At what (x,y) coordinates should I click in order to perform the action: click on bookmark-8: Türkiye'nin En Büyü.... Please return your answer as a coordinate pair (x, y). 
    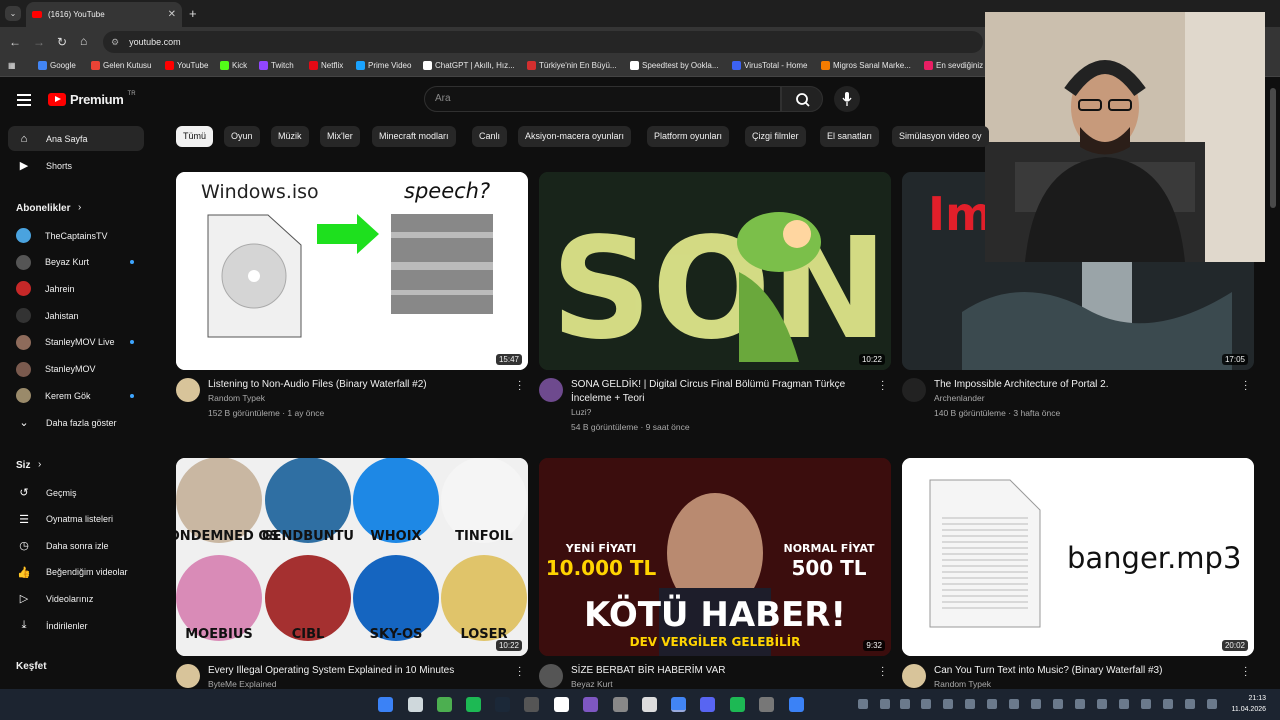
    Looking at the image, I should click on (572, 65).